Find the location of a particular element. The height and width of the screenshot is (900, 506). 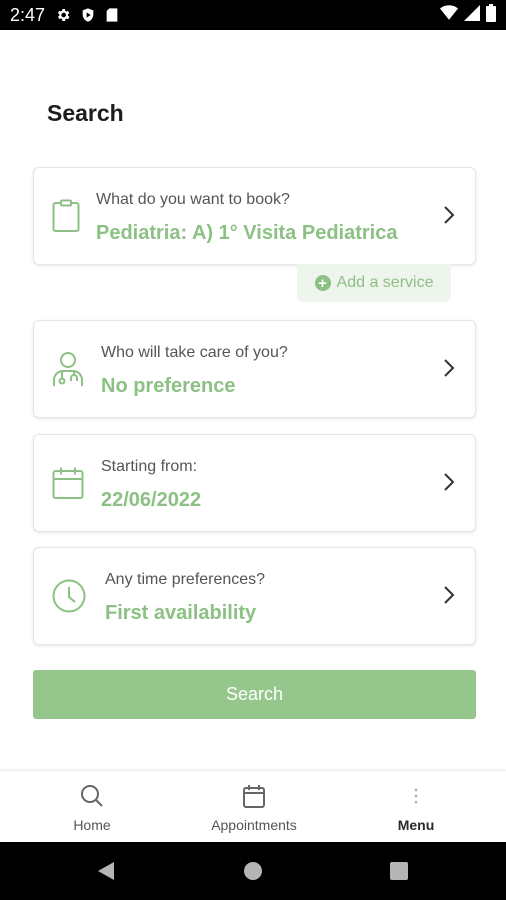

practitioner-label: Who will take care of you? is located at coordinates (194, 352).